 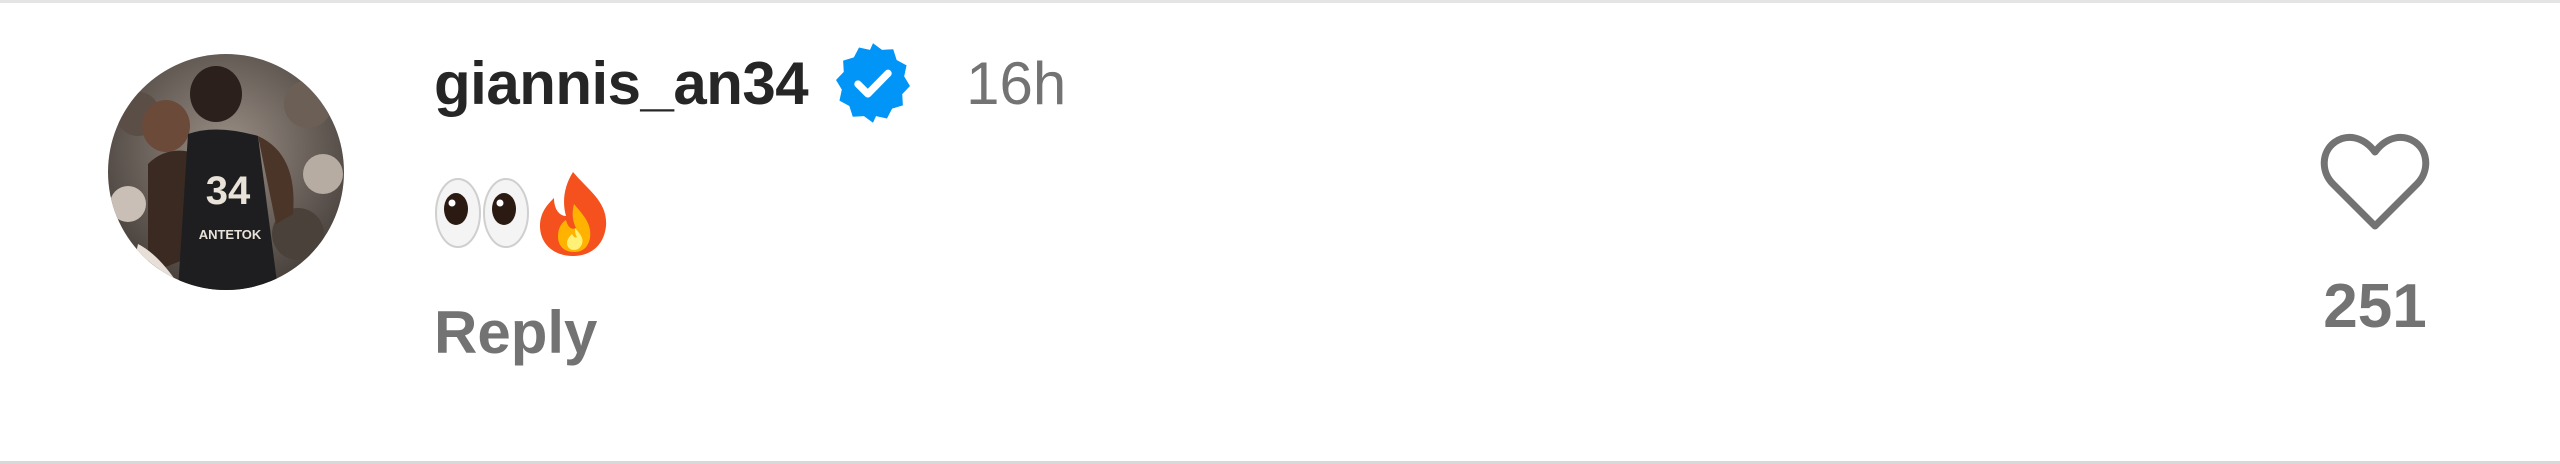 I want to click on like-control: 251, so click(x=2375, y=235).